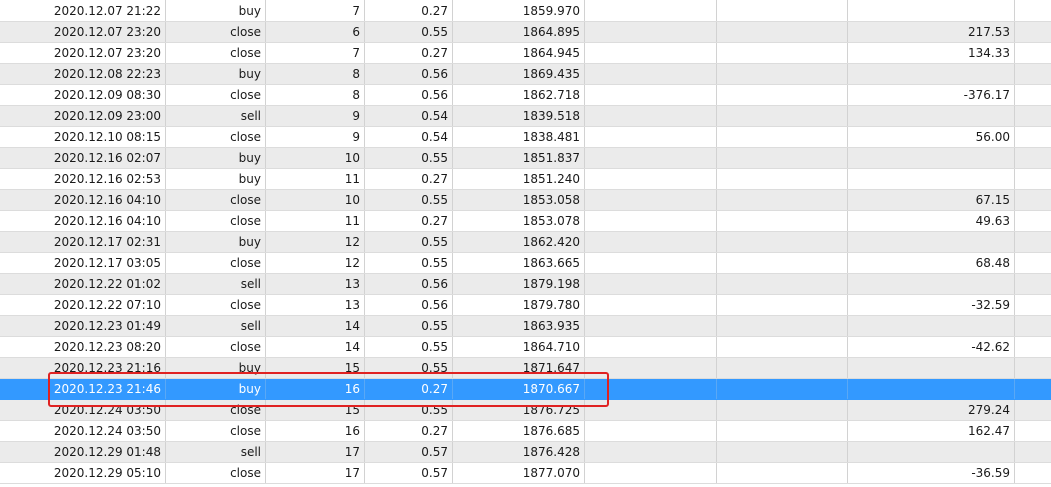 The image size is (1051, 487). I want to click on profit-cell: 217.53, so click(931, 32).